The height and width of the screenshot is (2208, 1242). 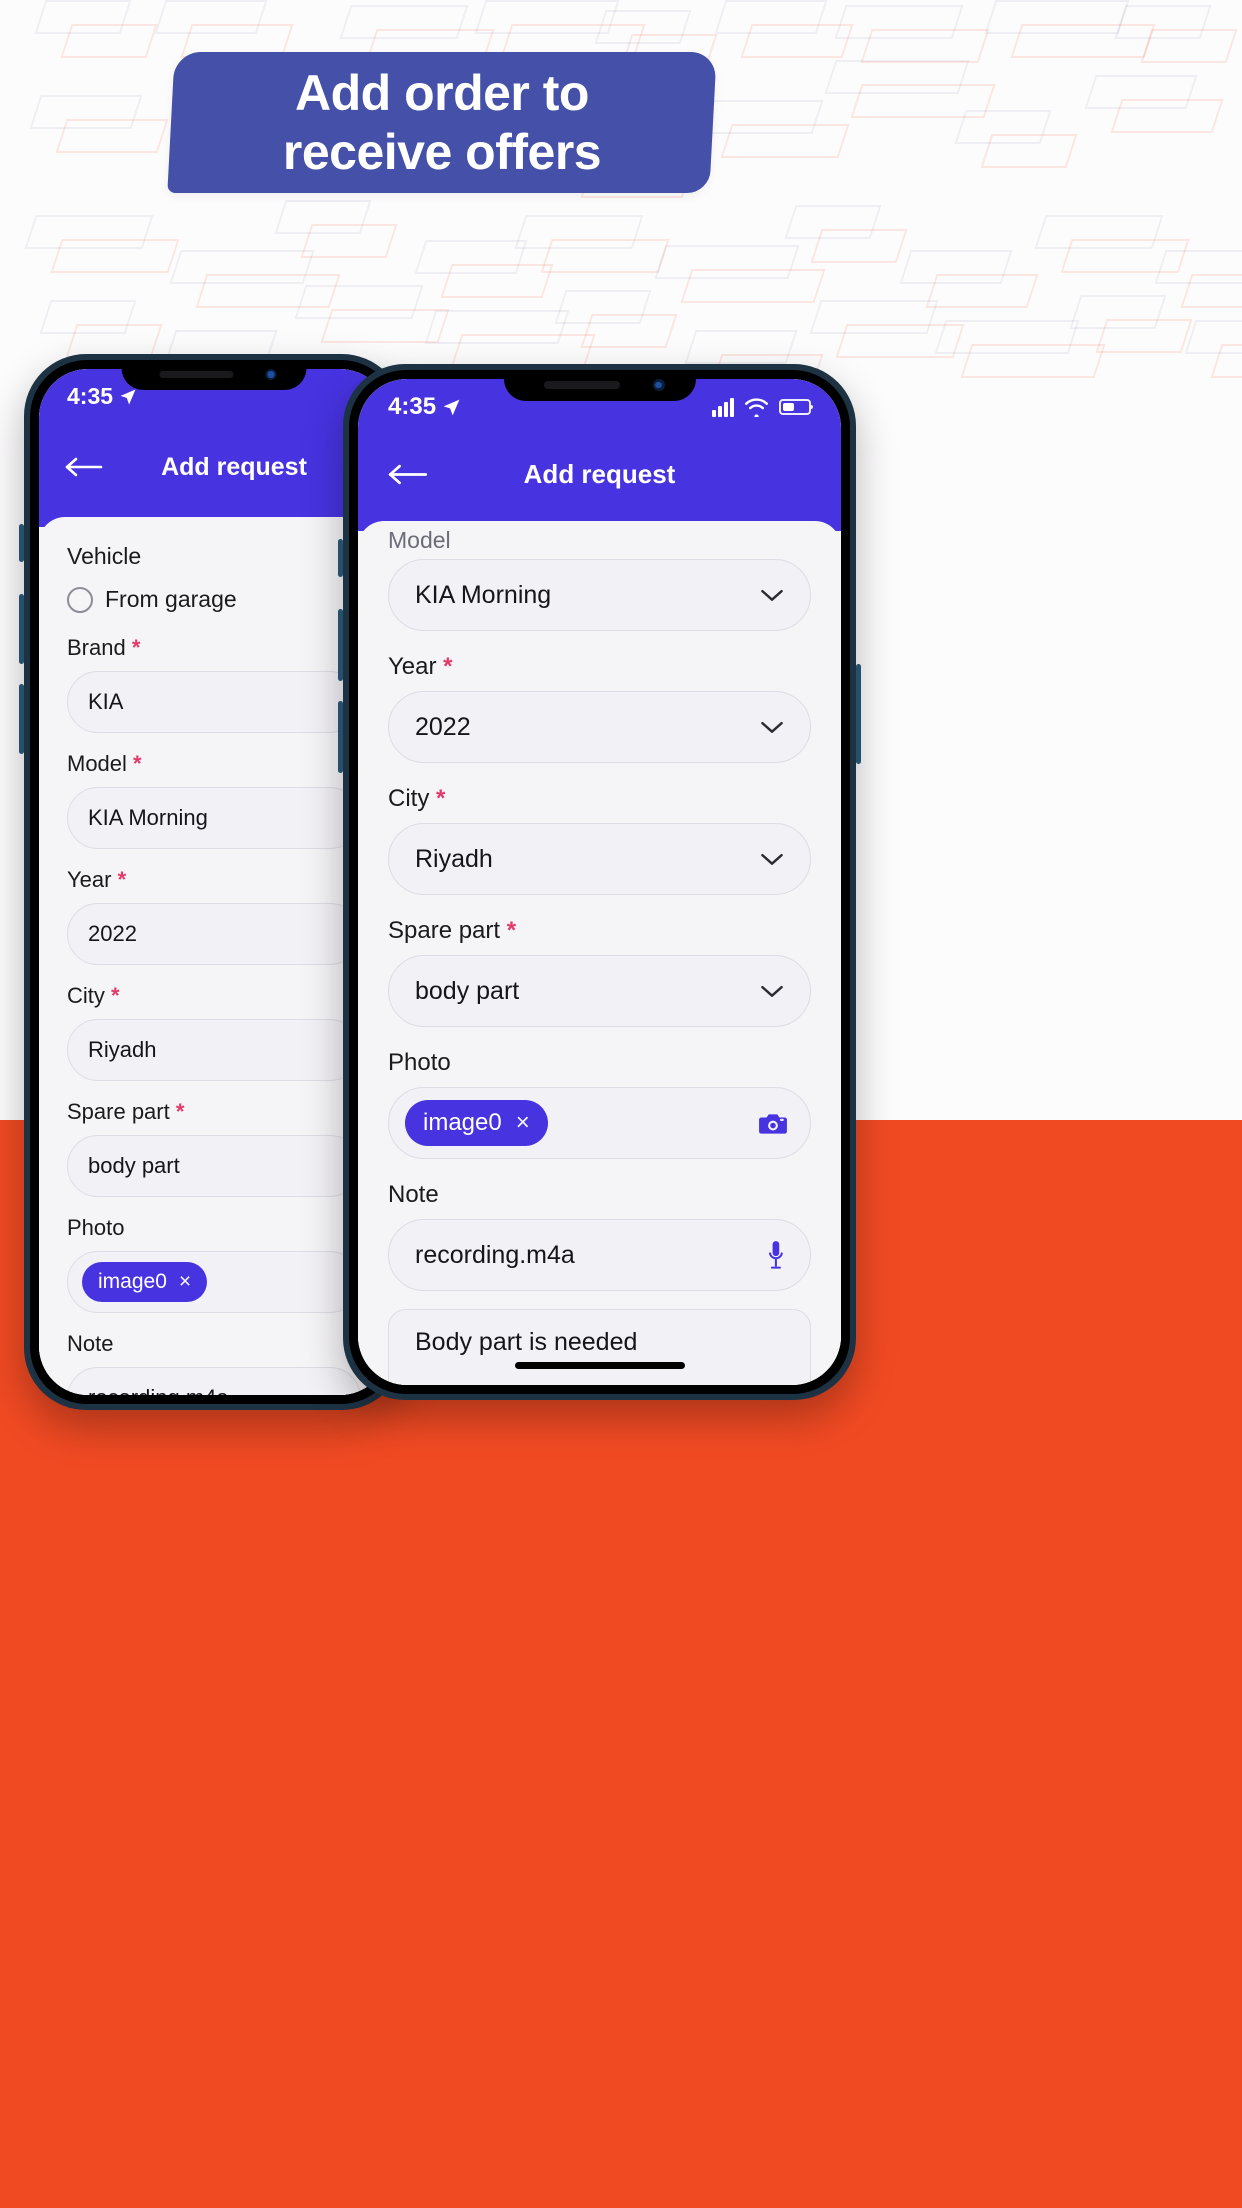 What do you see at coordinates (340, 558) in the screenshot?
I see `phone-right-mute-button` at bounding box center [340, 558].